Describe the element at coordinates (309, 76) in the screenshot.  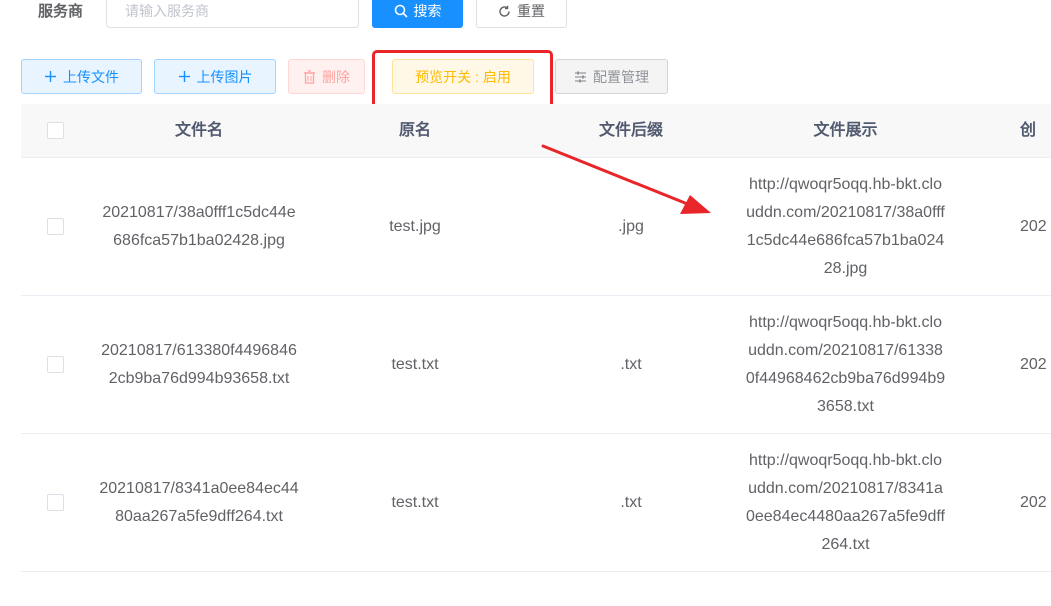
I see `trash-icon` at that location.